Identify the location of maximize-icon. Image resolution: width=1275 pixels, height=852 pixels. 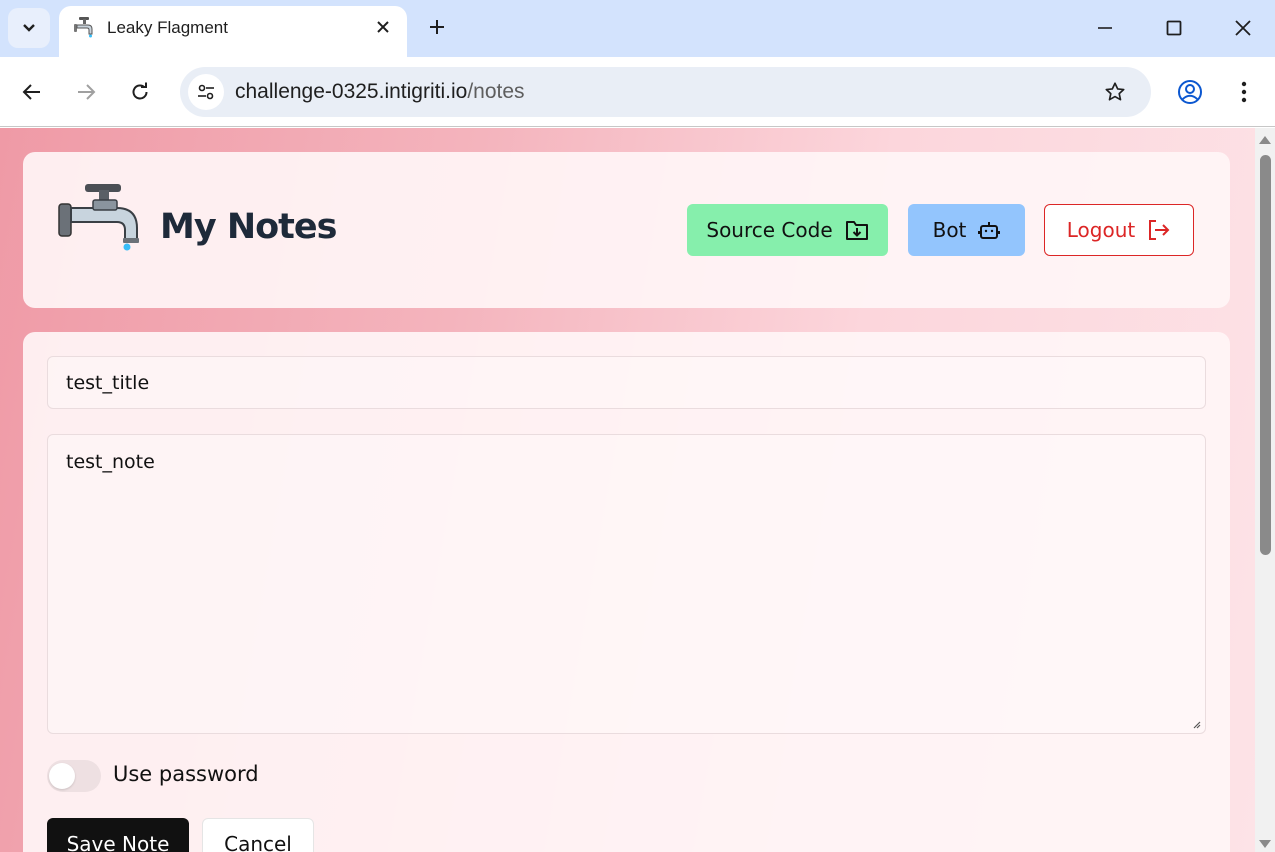
(1174, 28).